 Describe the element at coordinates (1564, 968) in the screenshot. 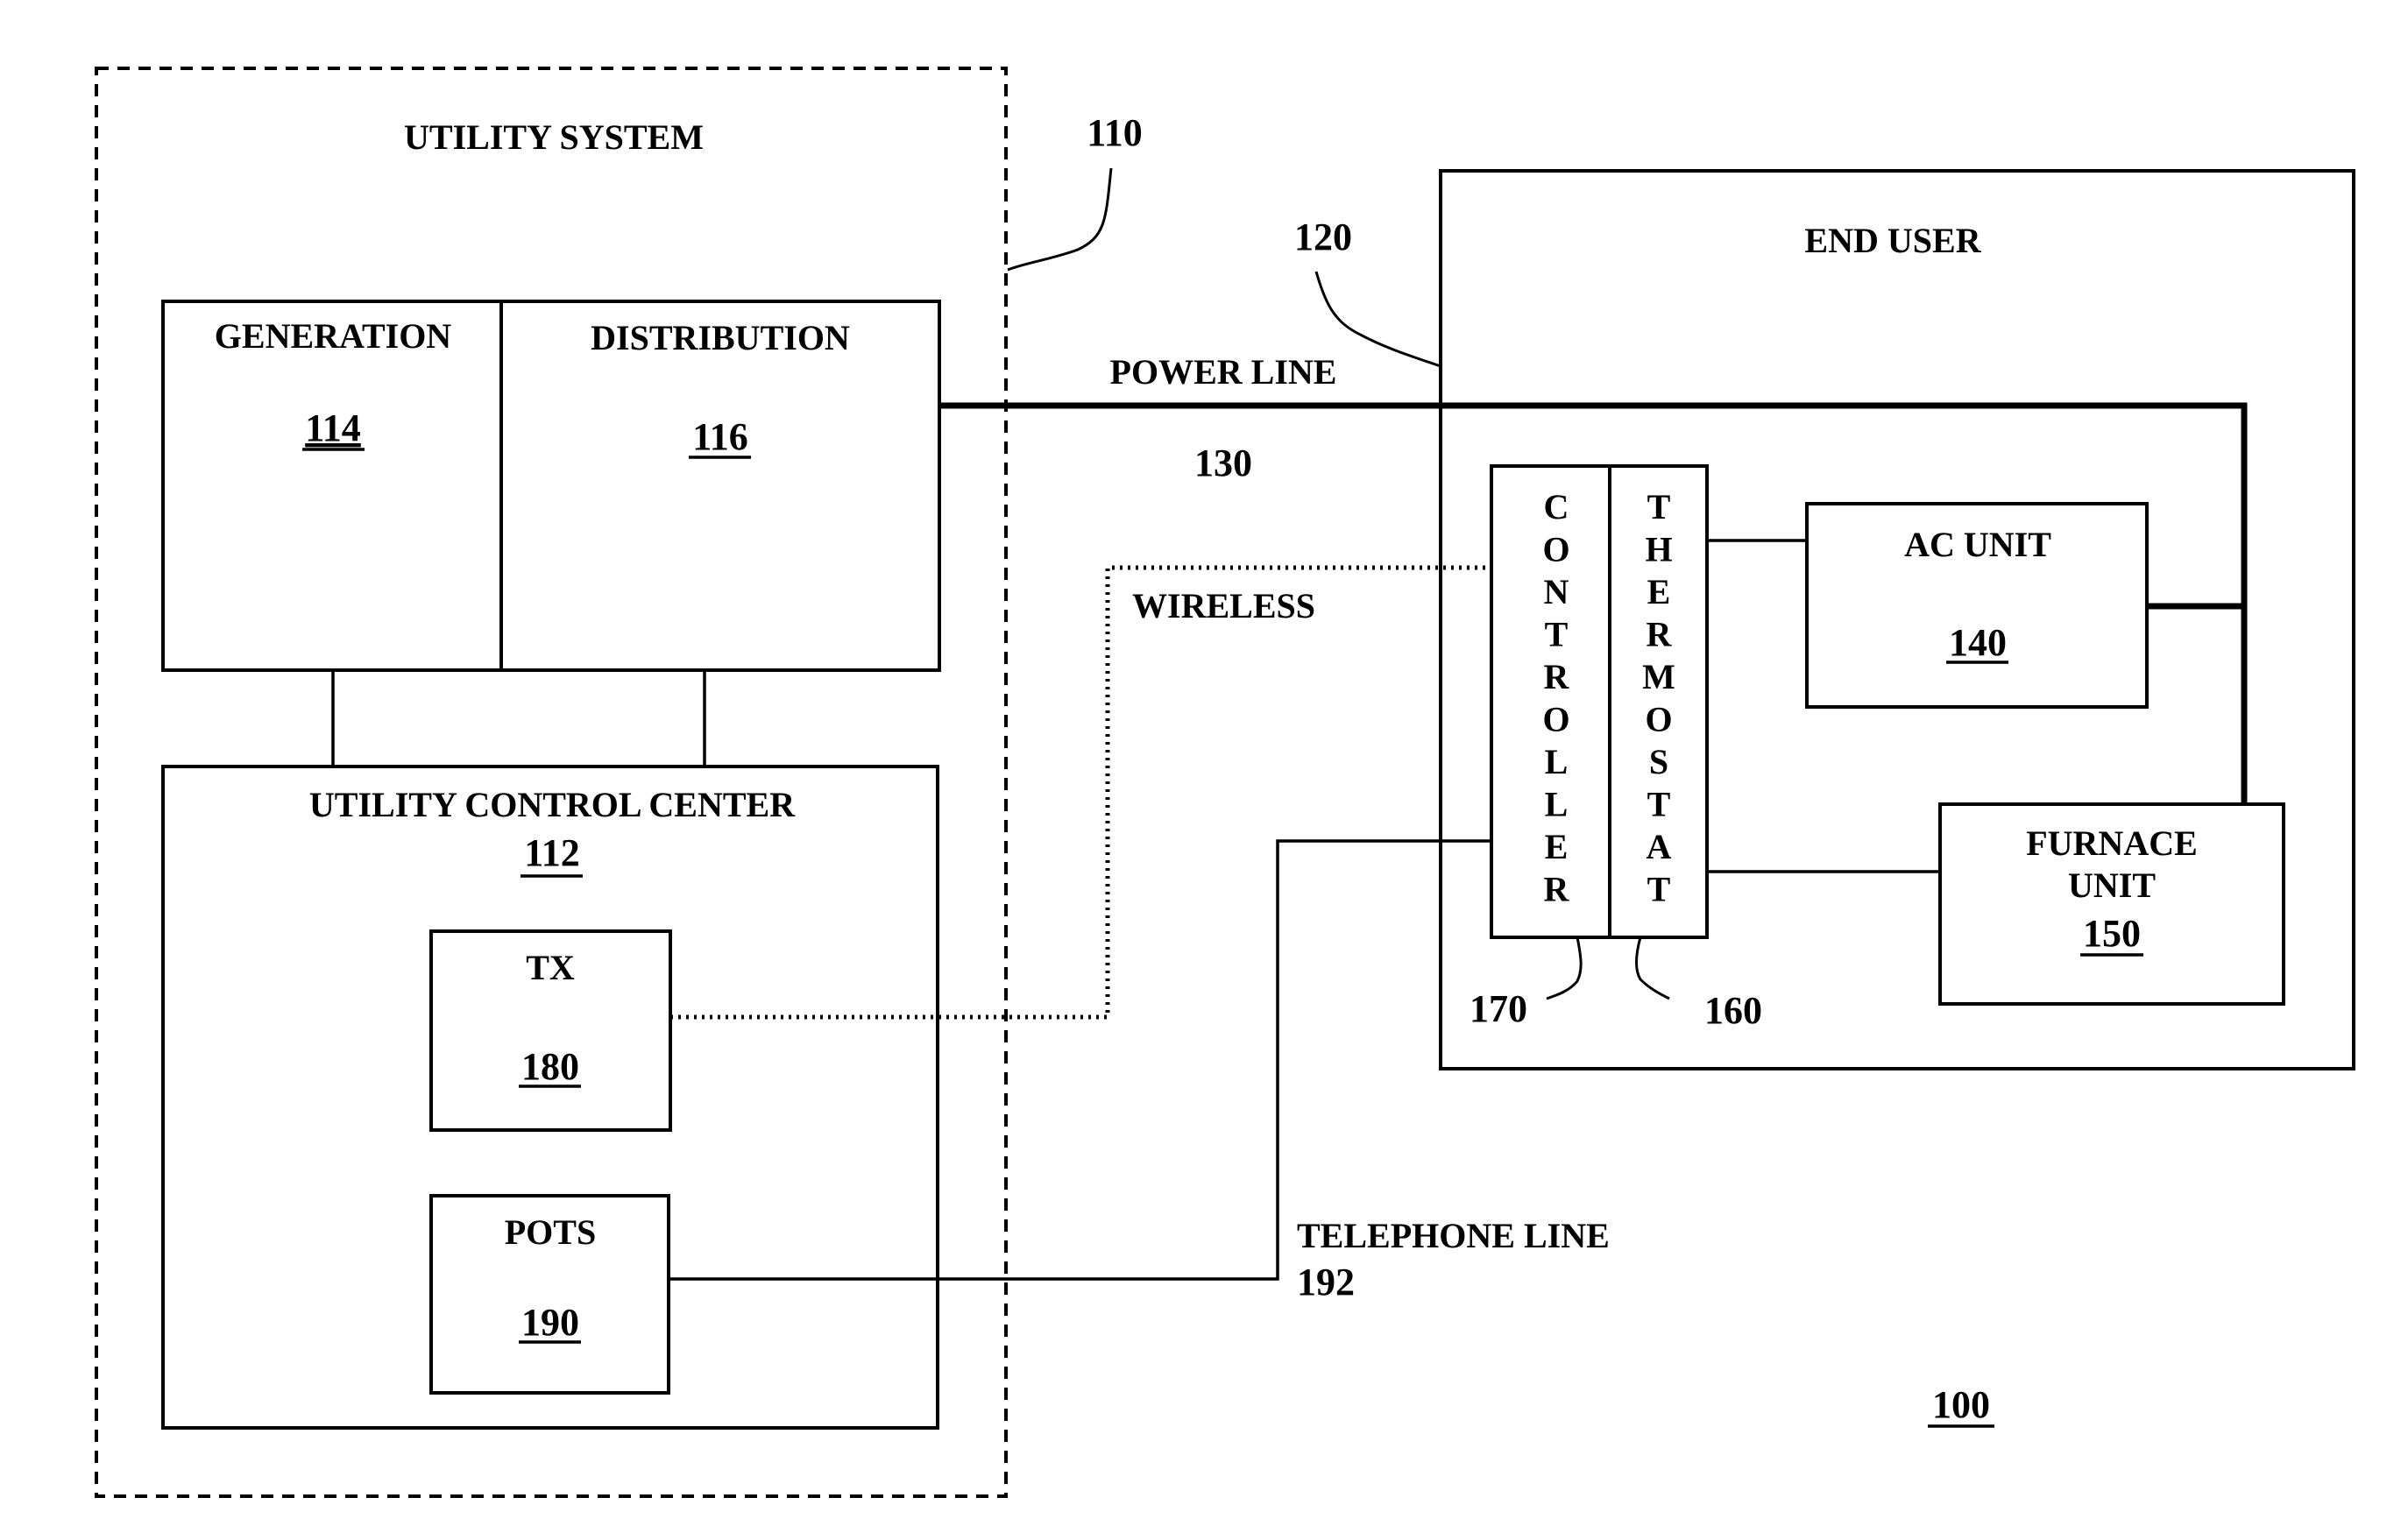

I see `controller-ref-leader` at that location.